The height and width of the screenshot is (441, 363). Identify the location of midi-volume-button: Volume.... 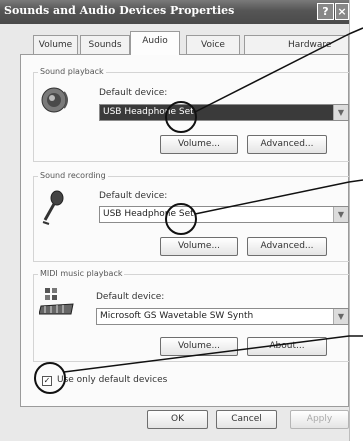
(199, 346).